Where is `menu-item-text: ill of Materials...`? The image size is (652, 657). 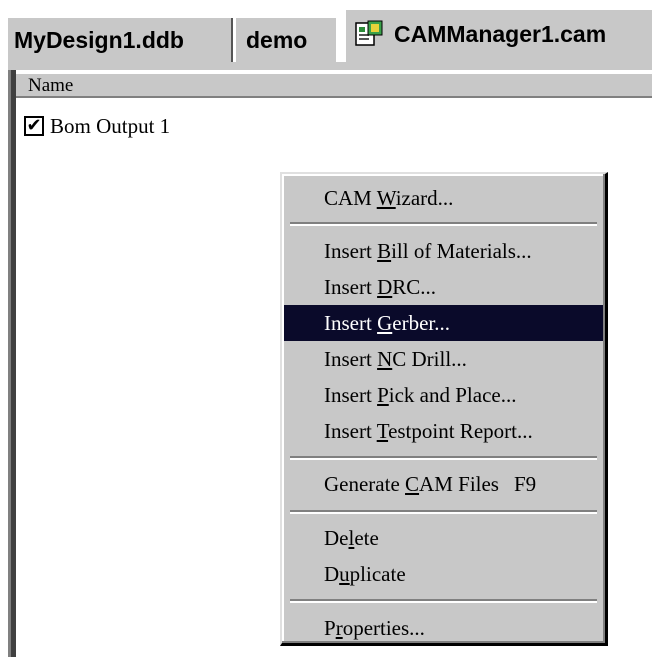 menu-item-text: ill of Materials... is located at coordinates (461, 251).